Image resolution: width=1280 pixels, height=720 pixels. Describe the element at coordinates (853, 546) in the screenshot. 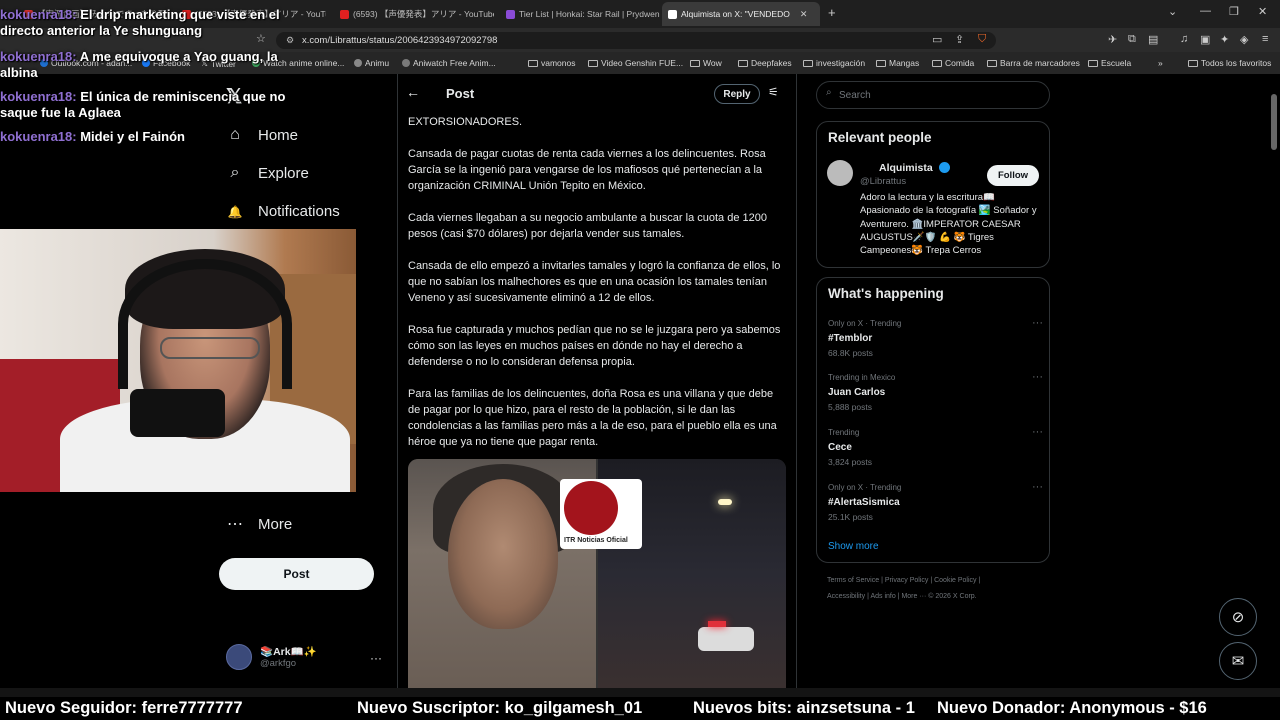

I see `show-more-link: Show more` at that location.